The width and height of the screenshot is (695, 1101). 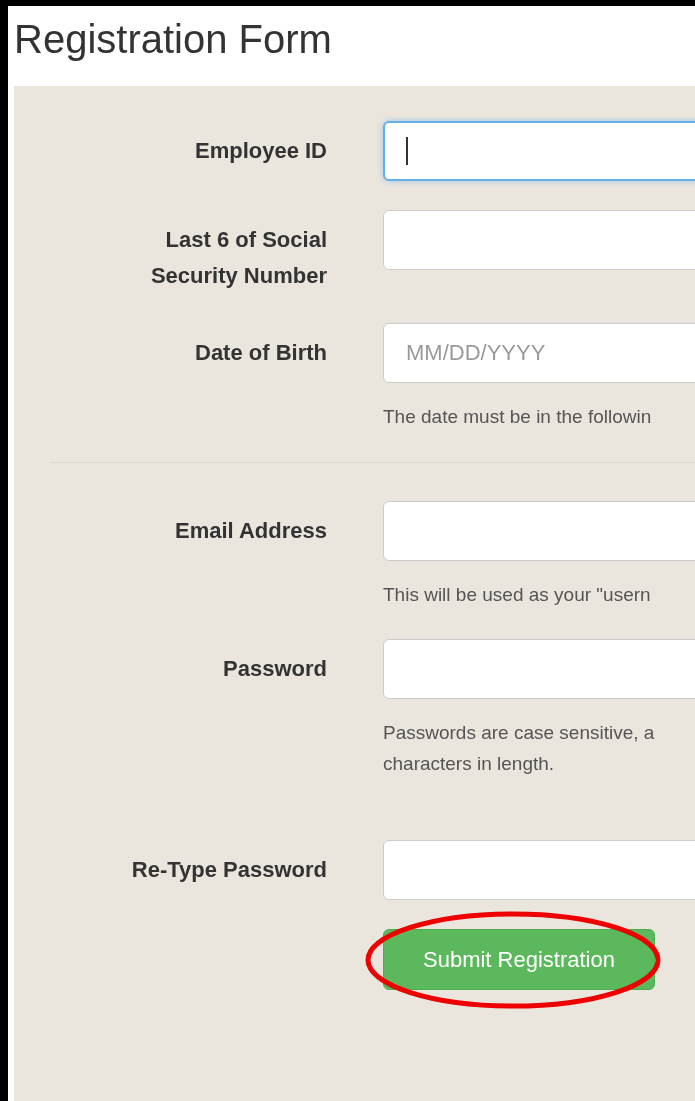 I want to click on field-label: Re-Type Password, so click(x=229, y=870).